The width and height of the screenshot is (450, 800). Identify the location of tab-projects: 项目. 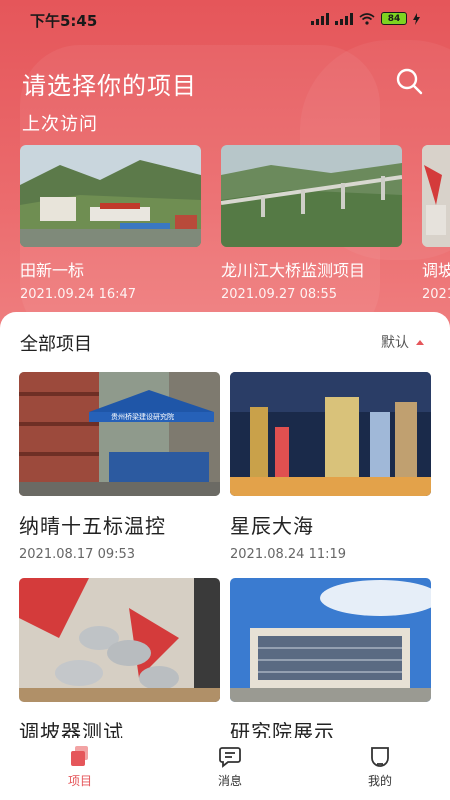
(80, 769).